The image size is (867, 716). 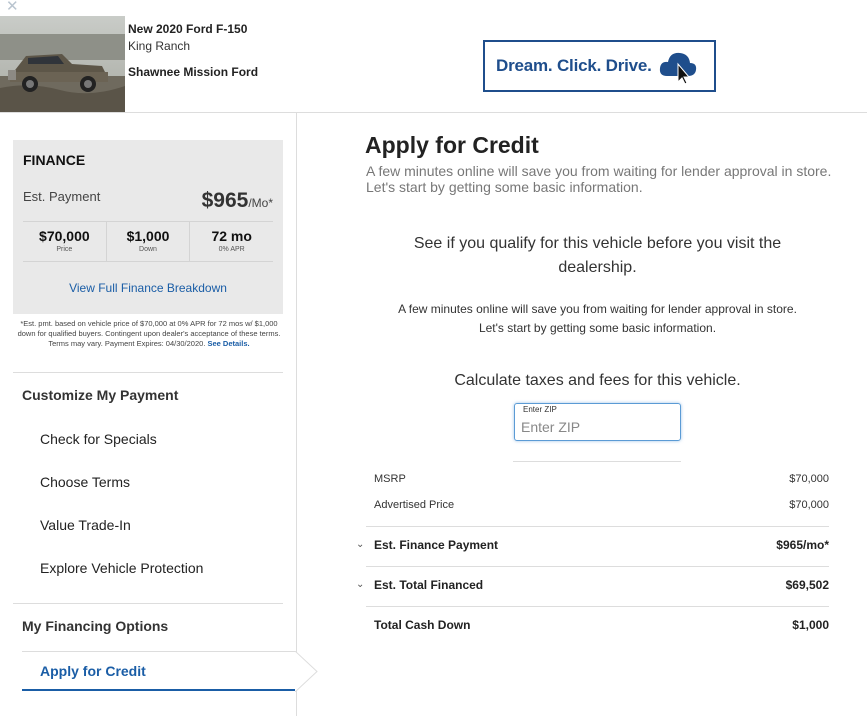 What do you see at coordinates (678, 69) in the screenshot?
I see `cloud-cursor-icon` at bounding box center [678, 69].